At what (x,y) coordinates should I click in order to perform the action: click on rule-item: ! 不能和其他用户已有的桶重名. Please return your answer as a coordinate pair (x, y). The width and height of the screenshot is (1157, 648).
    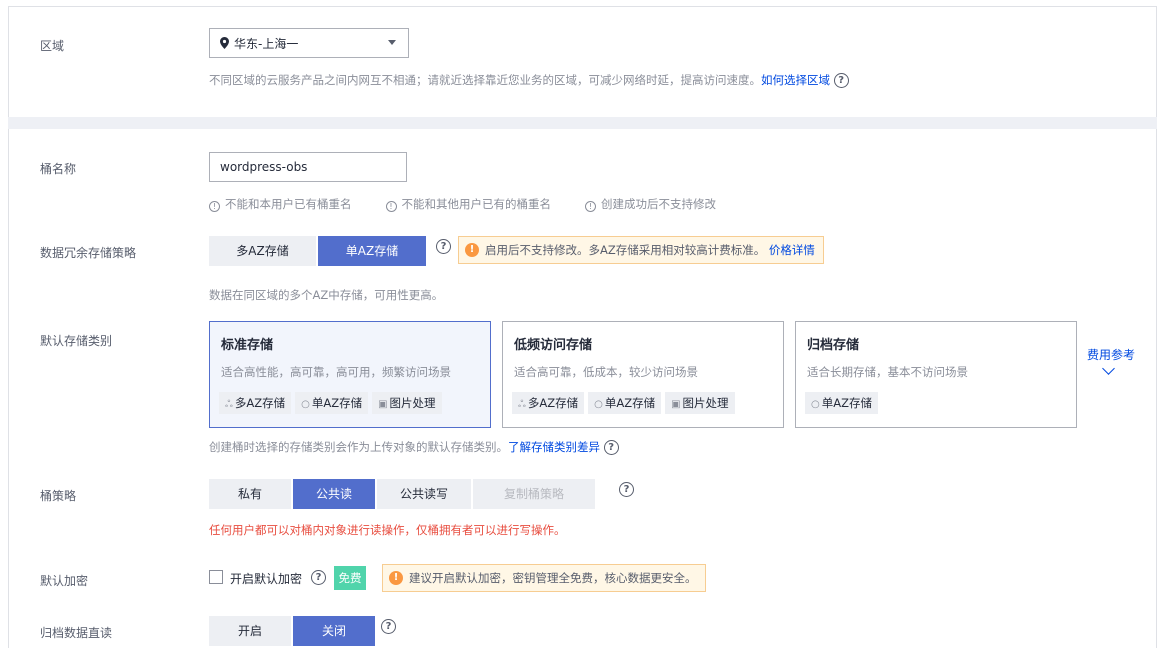
    Looking at the image, I should click on (468, 204).